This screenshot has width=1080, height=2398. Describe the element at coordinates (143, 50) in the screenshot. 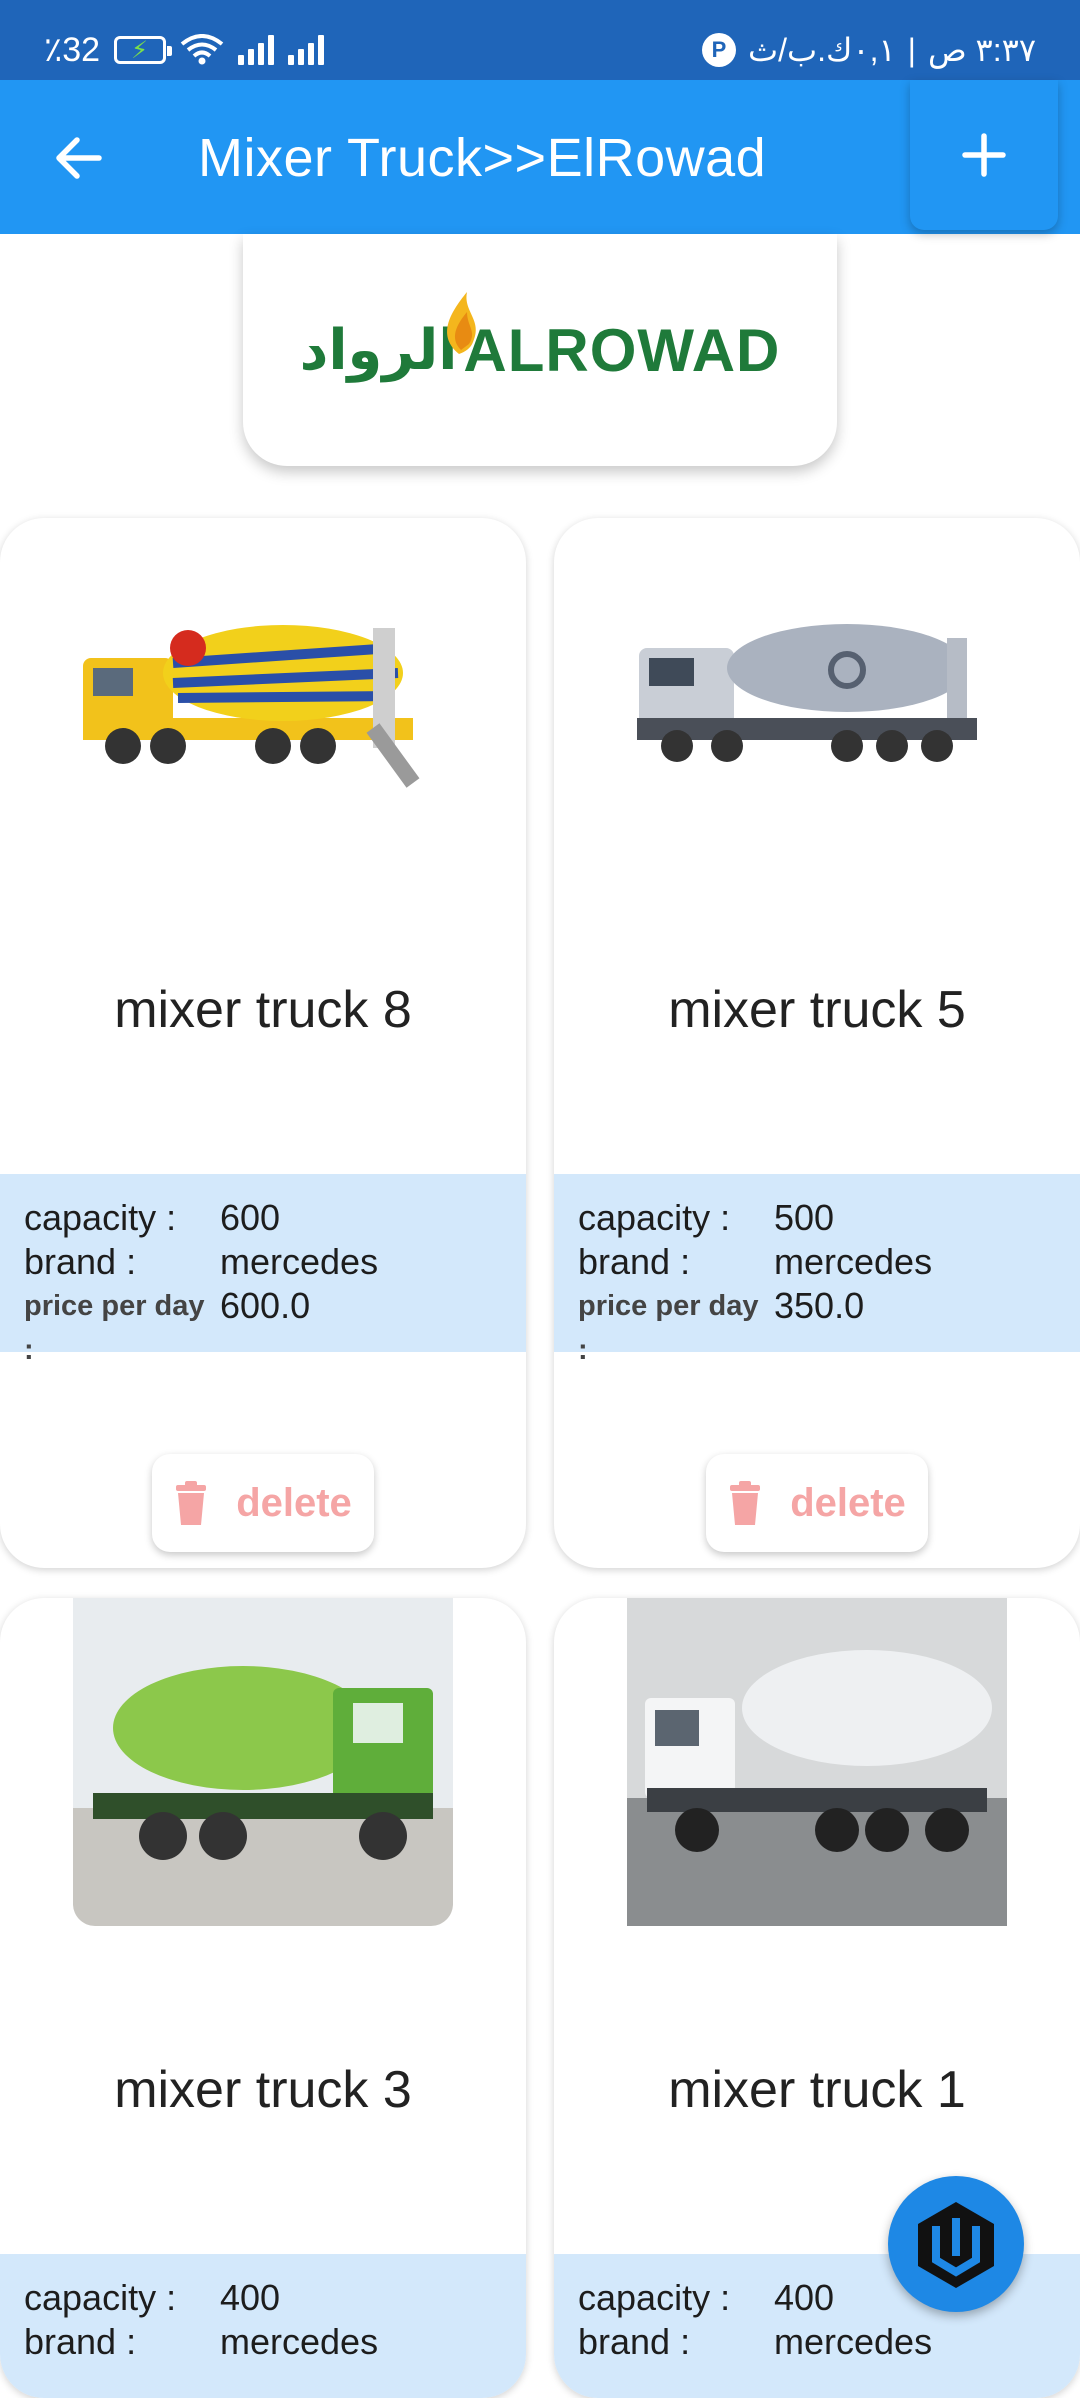

I see `battery-charging-icon: ⚡` at that location.